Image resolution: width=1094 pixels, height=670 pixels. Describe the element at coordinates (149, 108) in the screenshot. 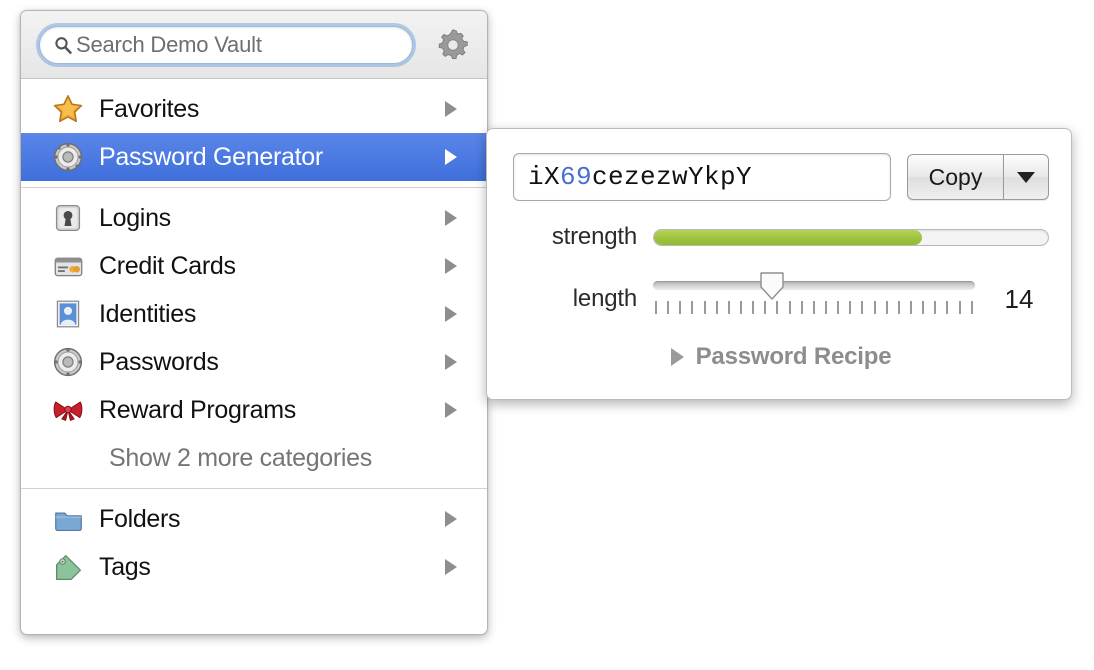

I see `sidebar-item-label: Favorites` at that location.